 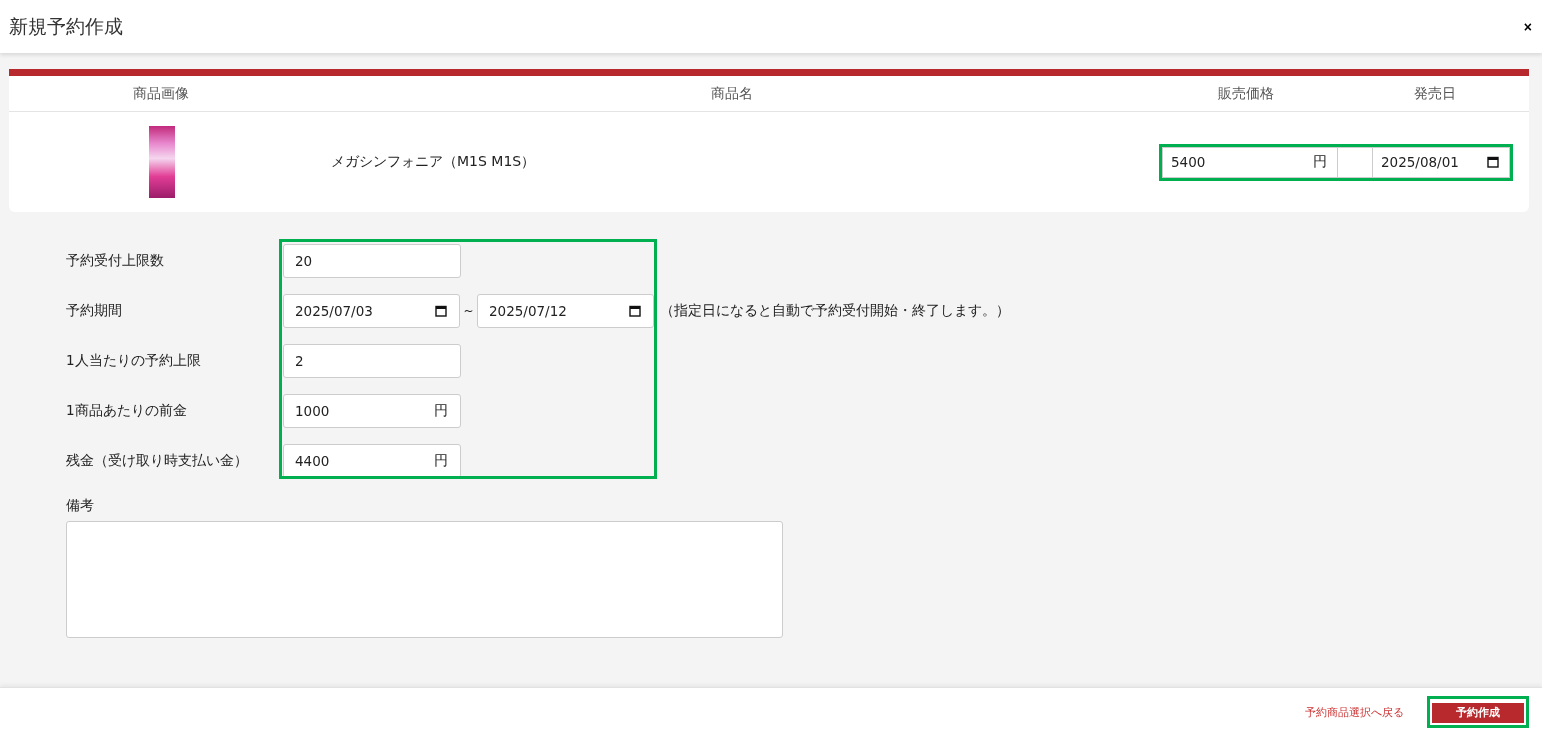 I want to click on remarks-field, so click(x=424, y=579).